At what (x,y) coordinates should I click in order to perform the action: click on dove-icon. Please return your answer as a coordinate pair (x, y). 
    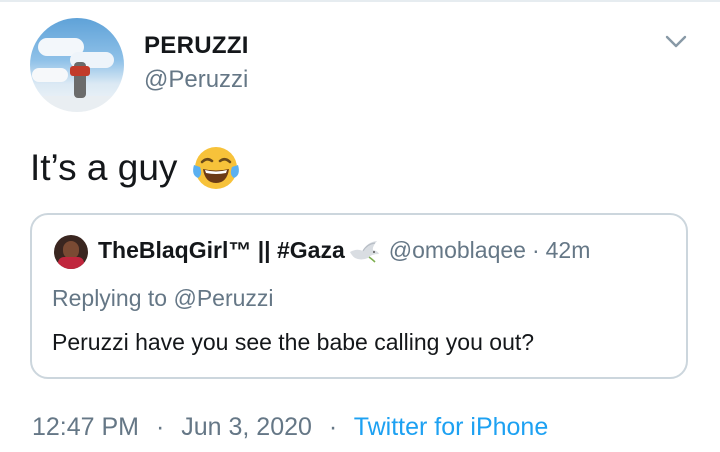
    Looking at the image, I should click on (364, 251).